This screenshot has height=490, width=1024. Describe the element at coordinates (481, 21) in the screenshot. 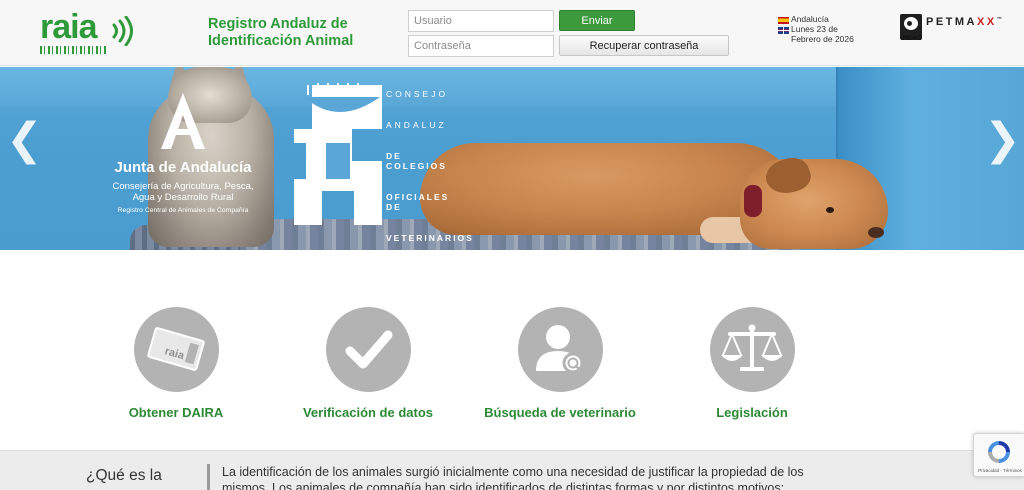

I see `username-input` at that location.